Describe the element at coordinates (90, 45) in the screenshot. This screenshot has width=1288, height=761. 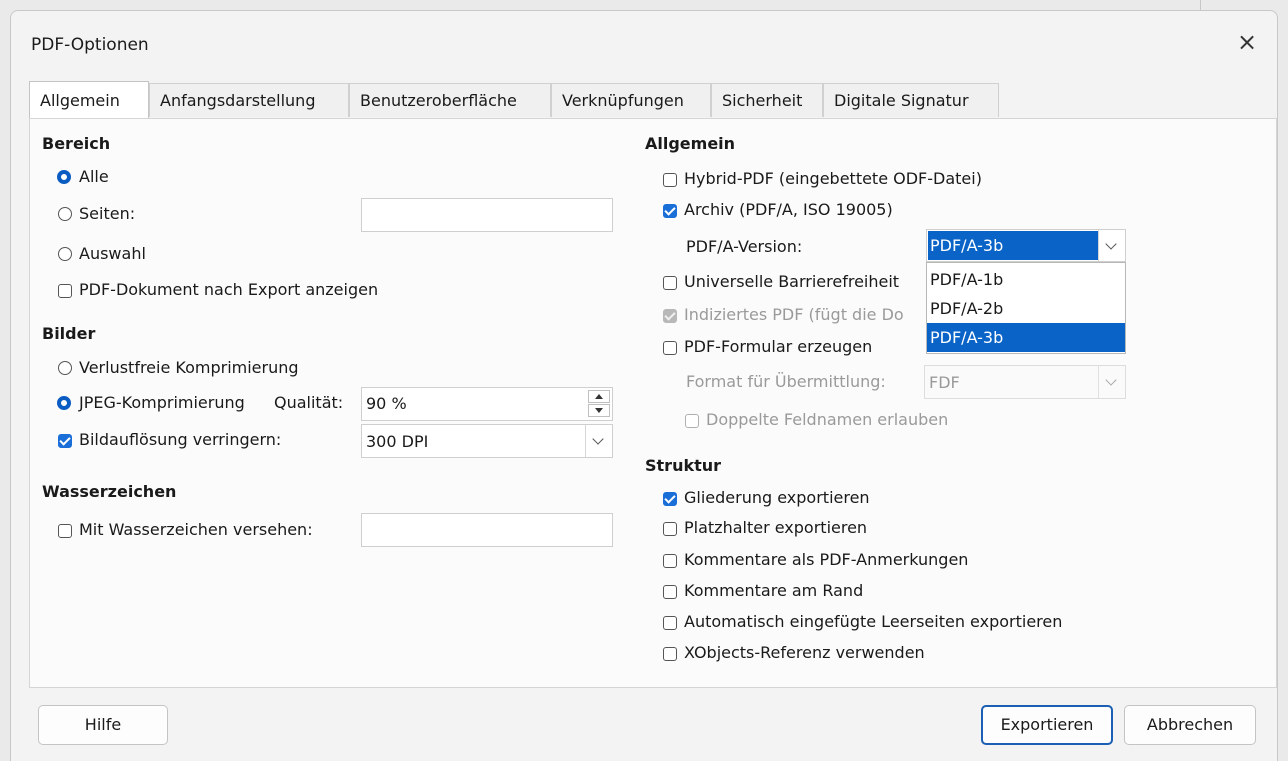
I see `dialog-title: PDF-Optionen` at that location.